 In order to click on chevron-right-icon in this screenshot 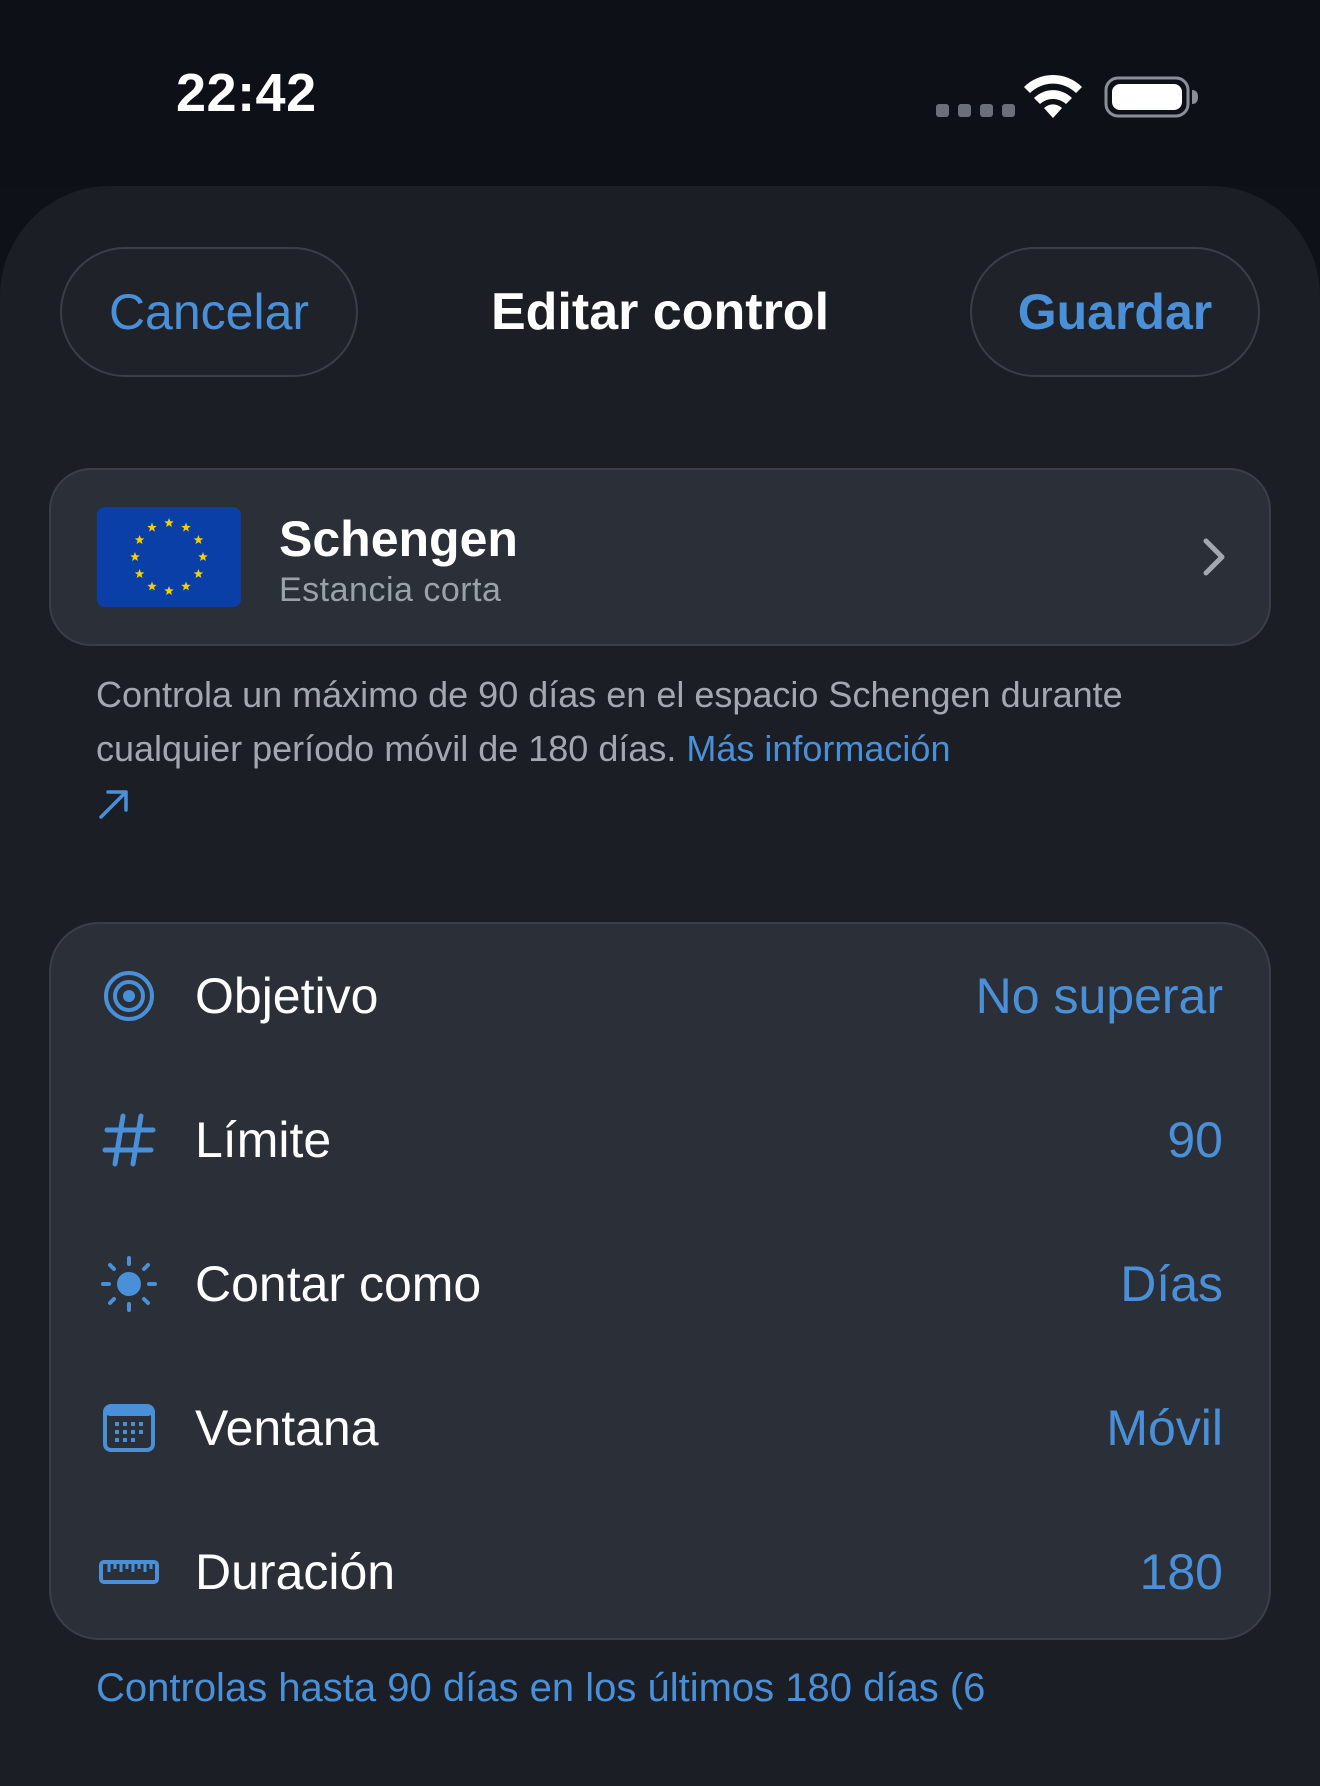, I will do `click(1214, 557)`.